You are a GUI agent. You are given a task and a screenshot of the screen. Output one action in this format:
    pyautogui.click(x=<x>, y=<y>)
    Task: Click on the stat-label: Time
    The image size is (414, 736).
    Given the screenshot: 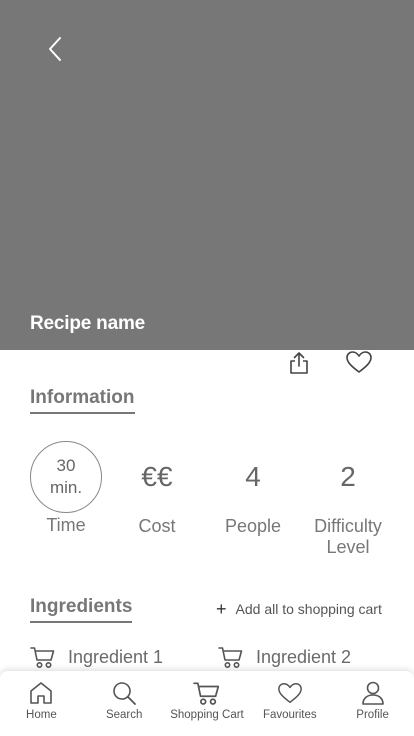 What is the action you would take?
    pyautogui.click(x=66, y=525)
    